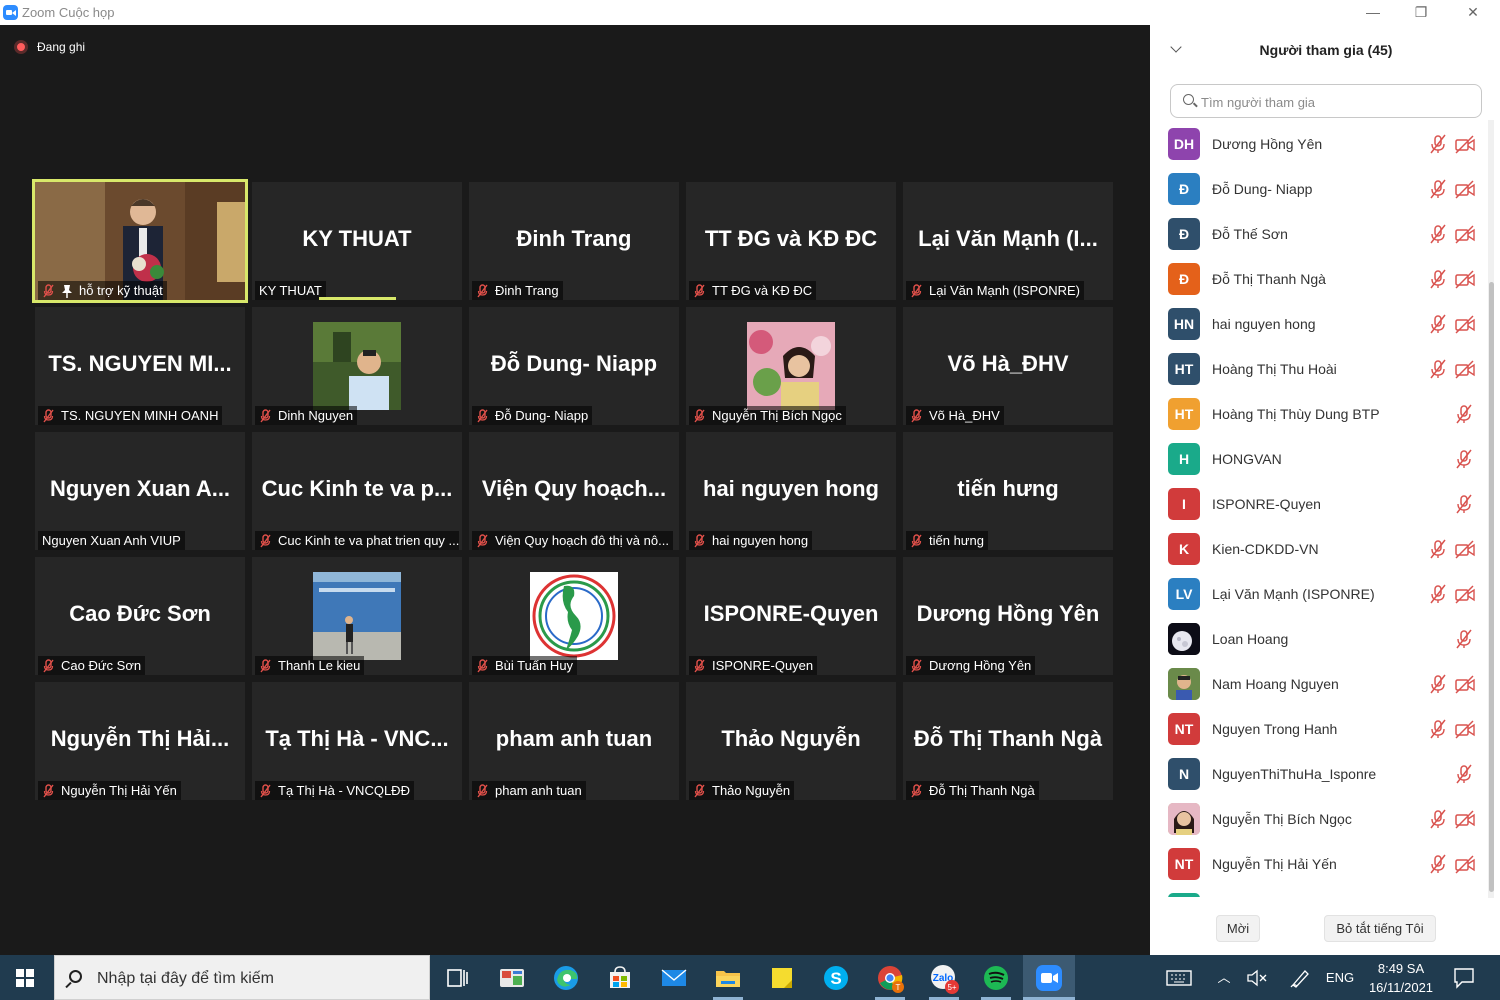 The height and width of the screenshot is (1000, 1500). What do you see at coordinates (1008, 616) in the screenshot?
I see `participant-video-tile: Dương Hồng Yên Dương Hồng Yên` at bounding box center [1008, 616].